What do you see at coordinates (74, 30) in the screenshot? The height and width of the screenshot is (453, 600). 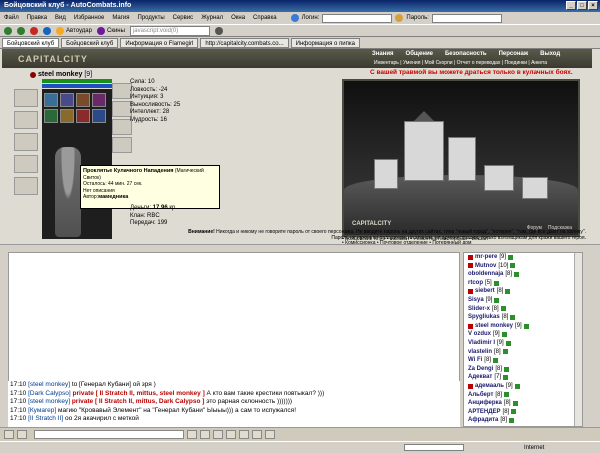 I see `autosave-button: Автоудар` at bounding box center [74, 30].